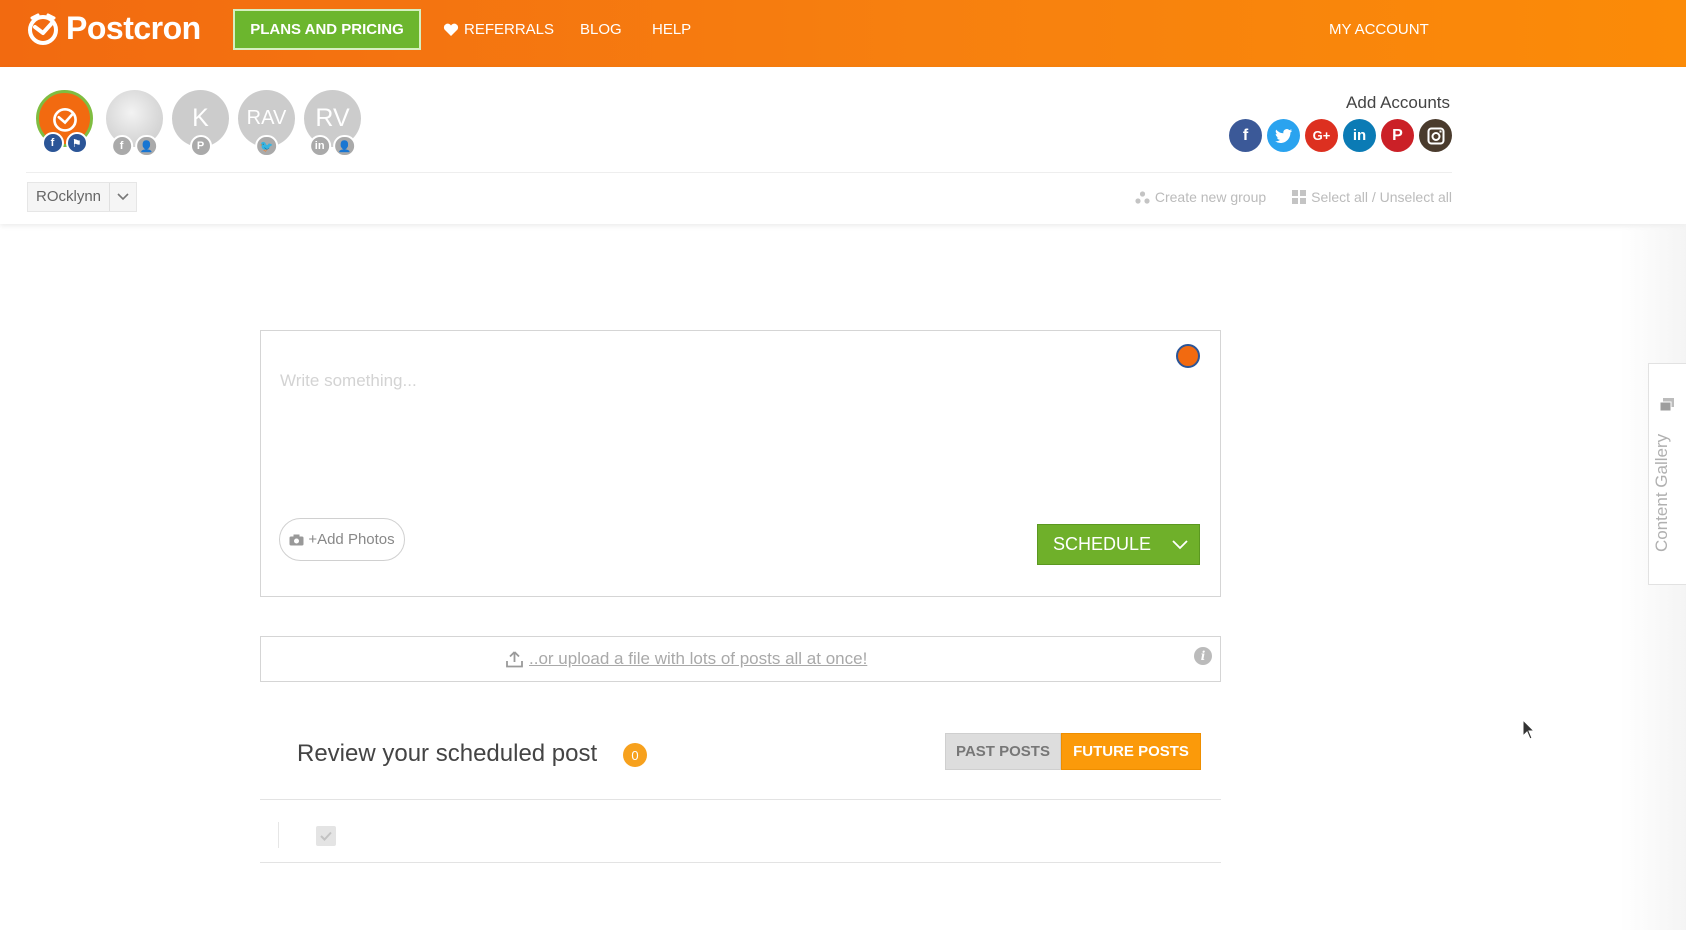  What do you see at coordinates (514, 658) in the screenshot?
I see `upload-icon` at bounding box center [514, 658].